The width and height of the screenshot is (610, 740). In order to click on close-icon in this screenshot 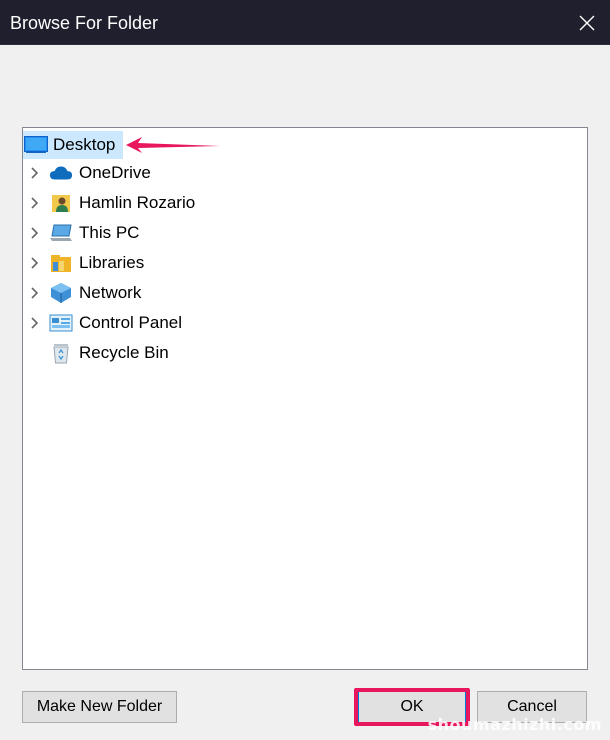, I will do `click(587, 22)`.